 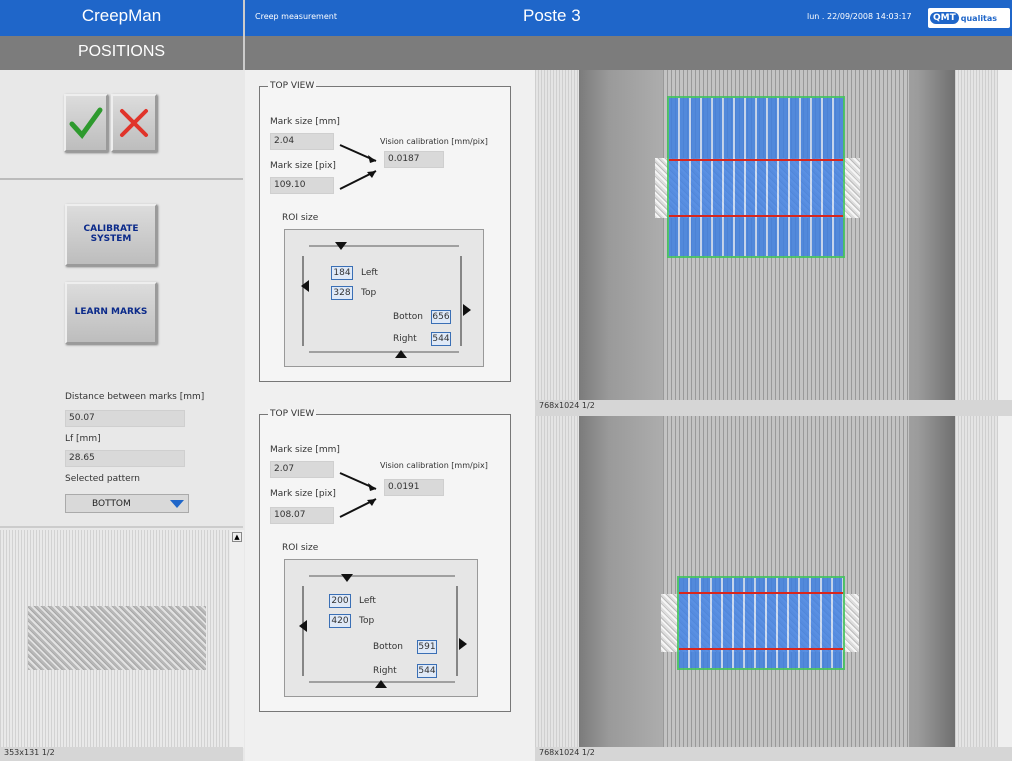 I want to click on scroll-arrow-icon: ▲, so click(x=237, y=537).